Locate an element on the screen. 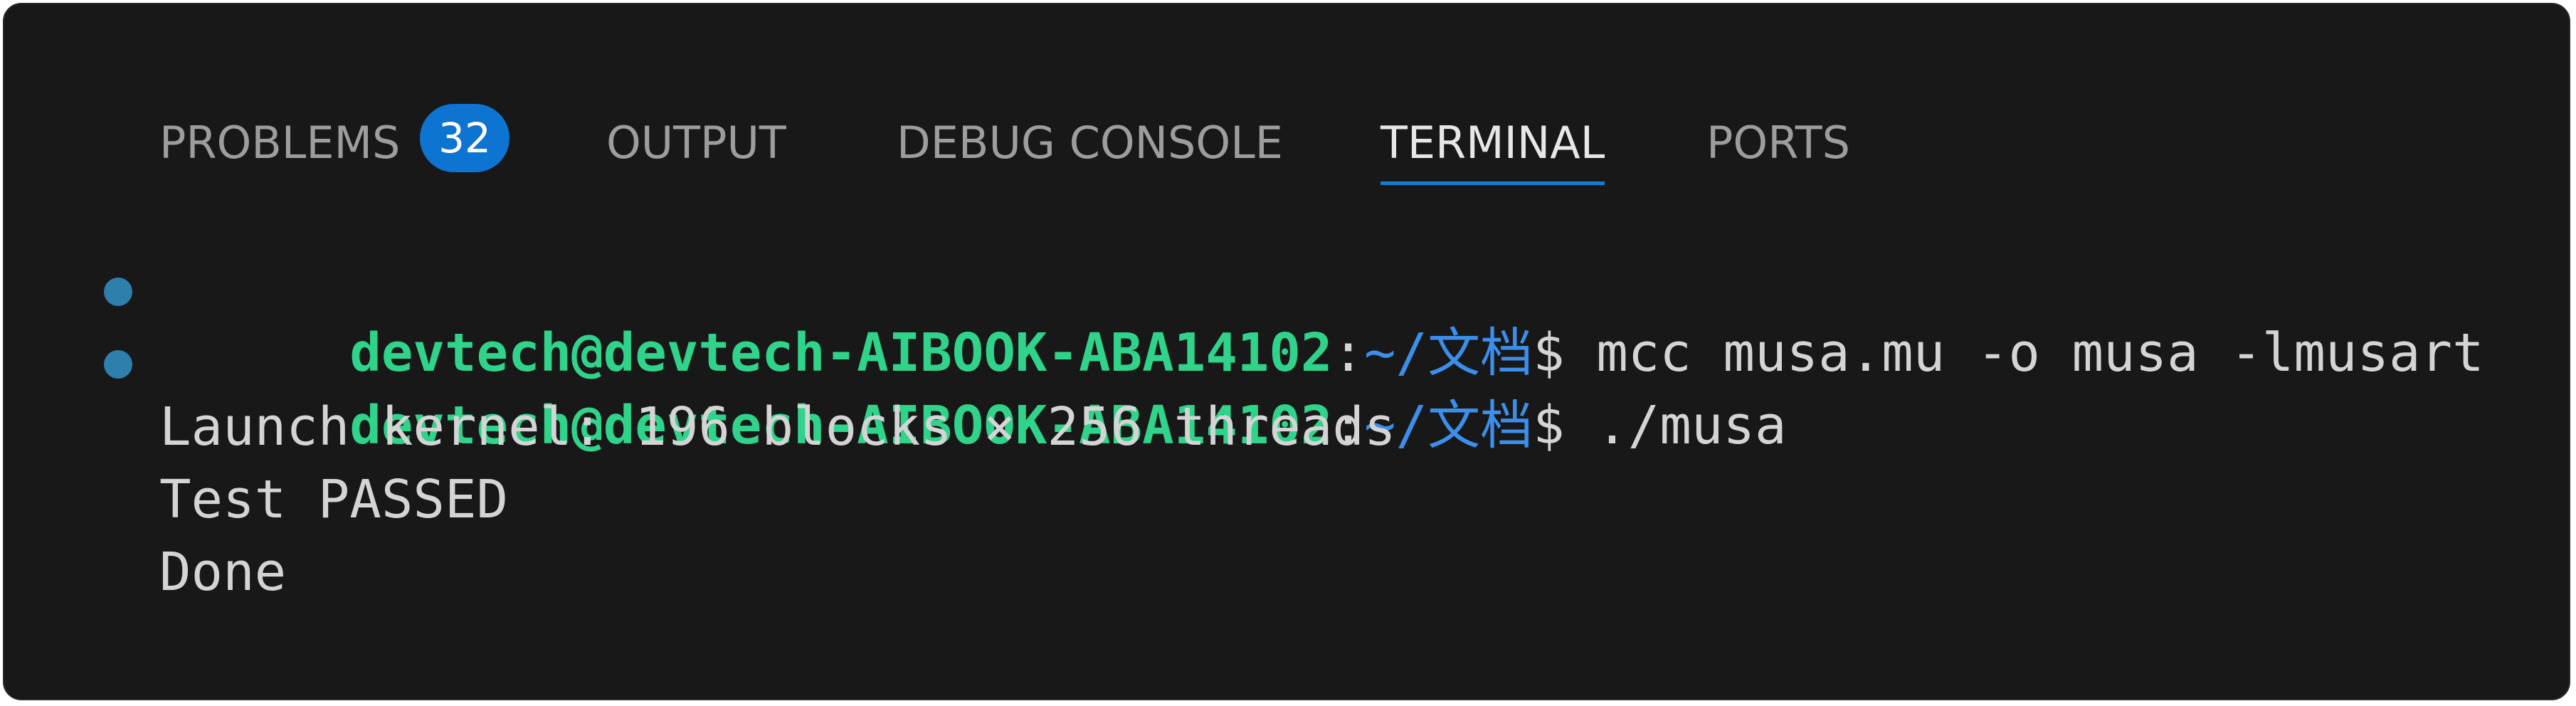 Image resolution: width=2576 pixels, height=706 pixels. tab-debug-console-label: DEBUG CONSOLE is located at coordinates (1090, 143).